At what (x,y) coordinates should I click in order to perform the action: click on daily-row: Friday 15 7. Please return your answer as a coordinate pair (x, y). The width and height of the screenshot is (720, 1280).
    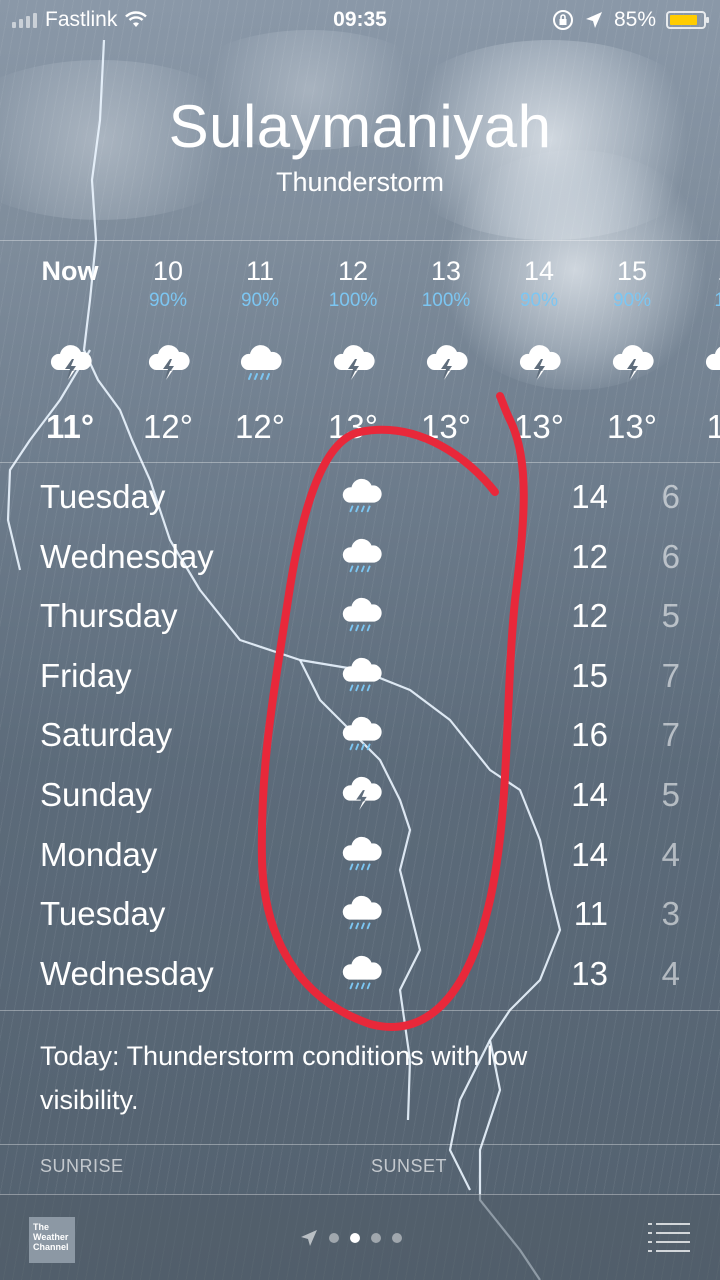
    Looking at the image, I should click on (360, 675).